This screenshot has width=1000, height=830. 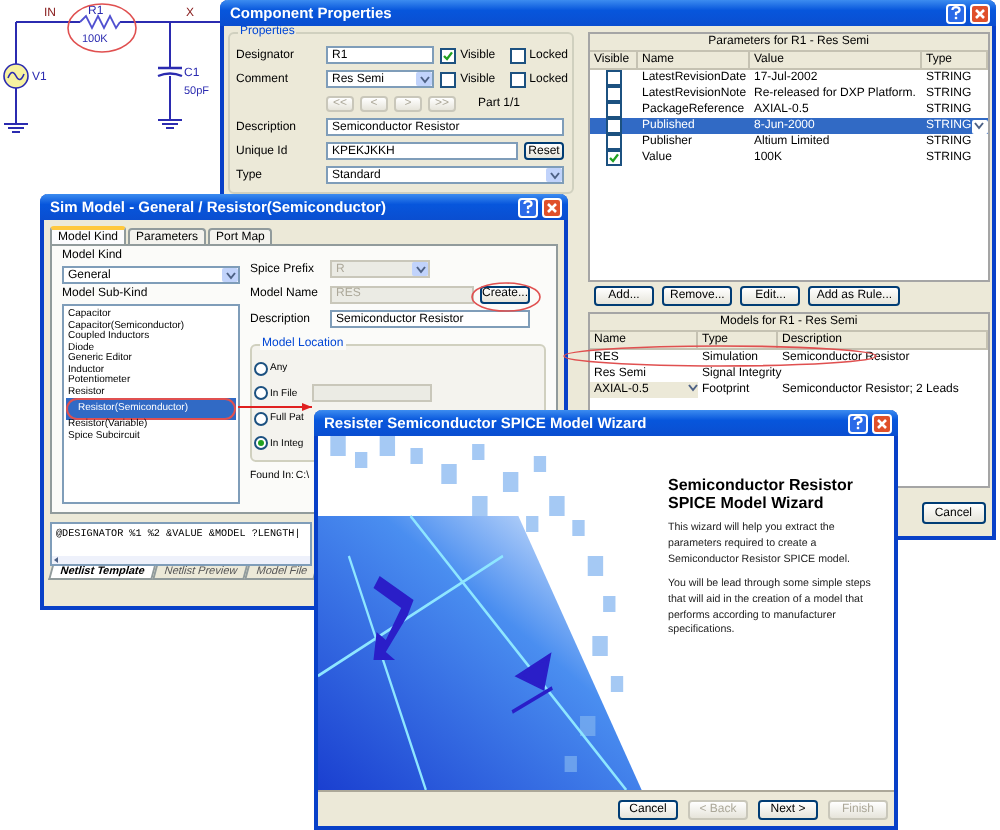 What do you see at coordinates (100, 22) in the screenshot?
I see `resistor-symbol` at bounding box center [100, 22].